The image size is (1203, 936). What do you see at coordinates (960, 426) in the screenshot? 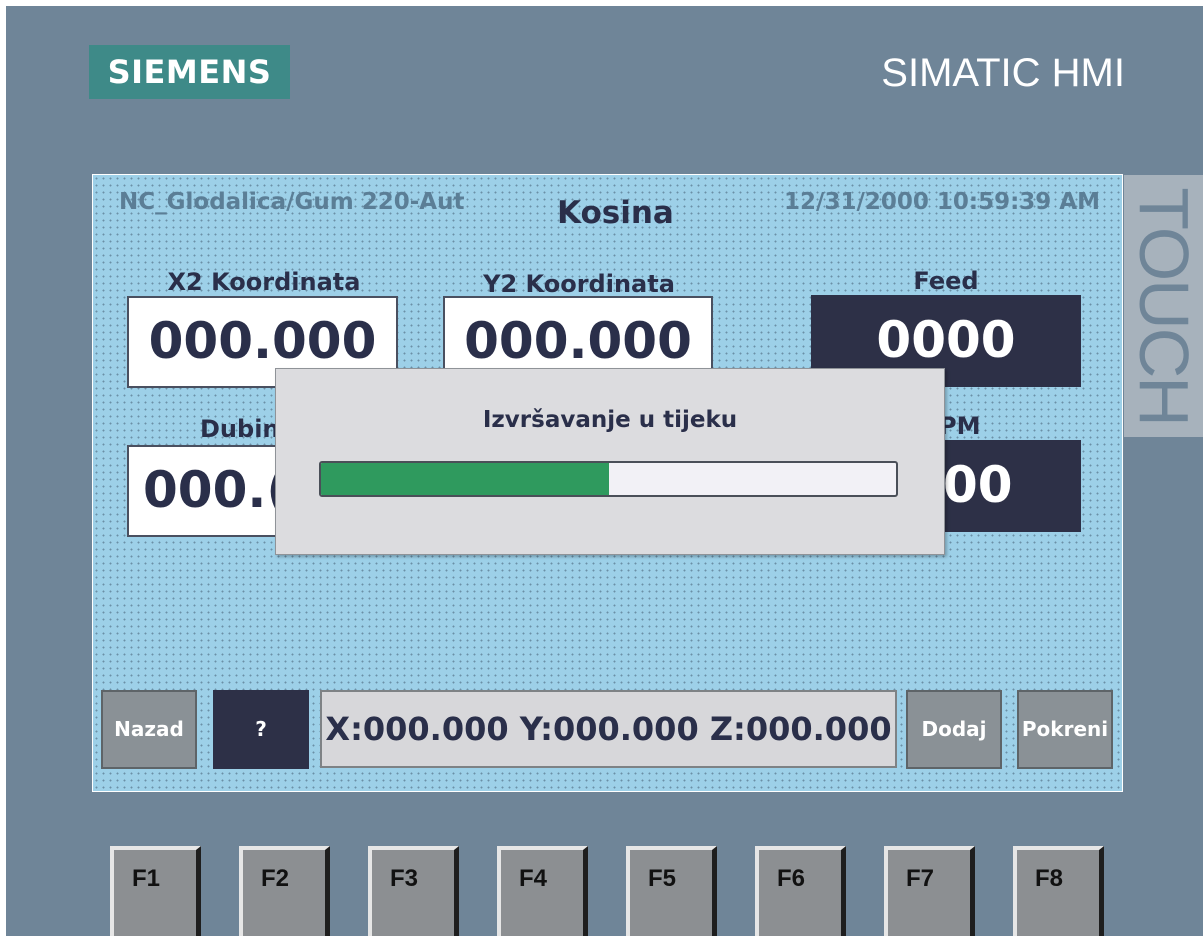
I see `rpm-label: PM` at bounding box center [960, 426].